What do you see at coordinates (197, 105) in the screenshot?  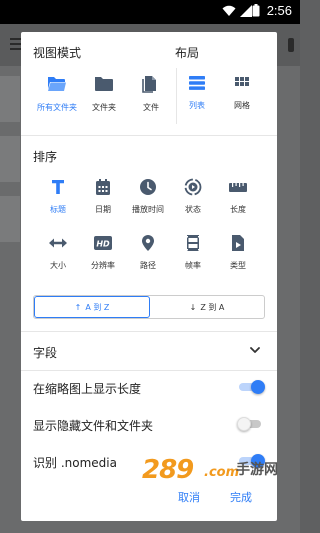 I see `layout-label: 列表` at bounding box center [197, 105].